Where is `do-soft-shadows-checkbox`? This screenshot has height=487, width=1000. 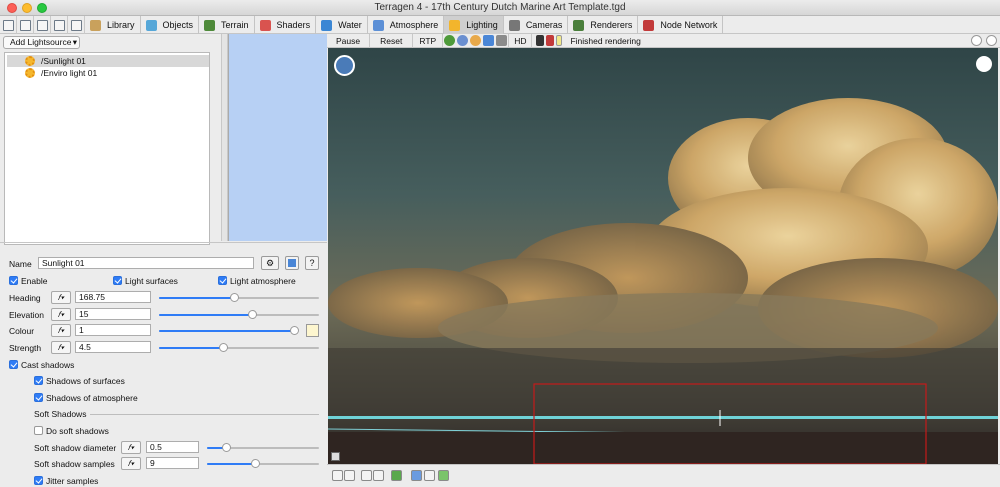
do-soft-shadows-checkbox is located at coordinates (38, 430).